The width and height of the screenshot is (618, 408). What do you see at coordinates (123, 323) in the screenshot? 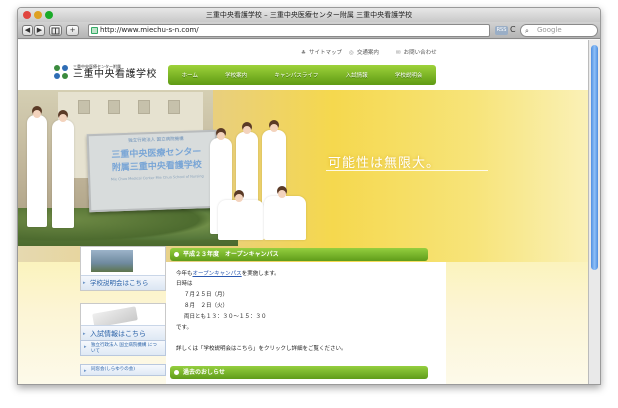
I see `admission-banner: 入試情報はこちら` at bounding box center [123, 323].